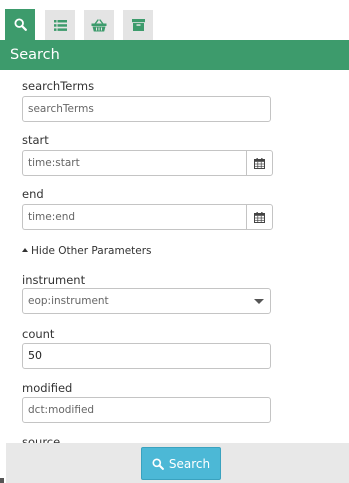 This screenshot has height=483, width=349. I want to click on tab-archive, so click(138, 25).